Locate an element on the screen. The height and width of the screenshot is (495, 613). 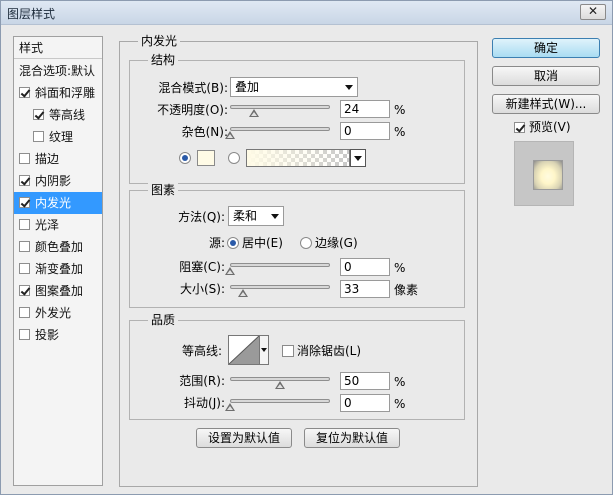
noise-unit: % is located at coordinates (400, 132).